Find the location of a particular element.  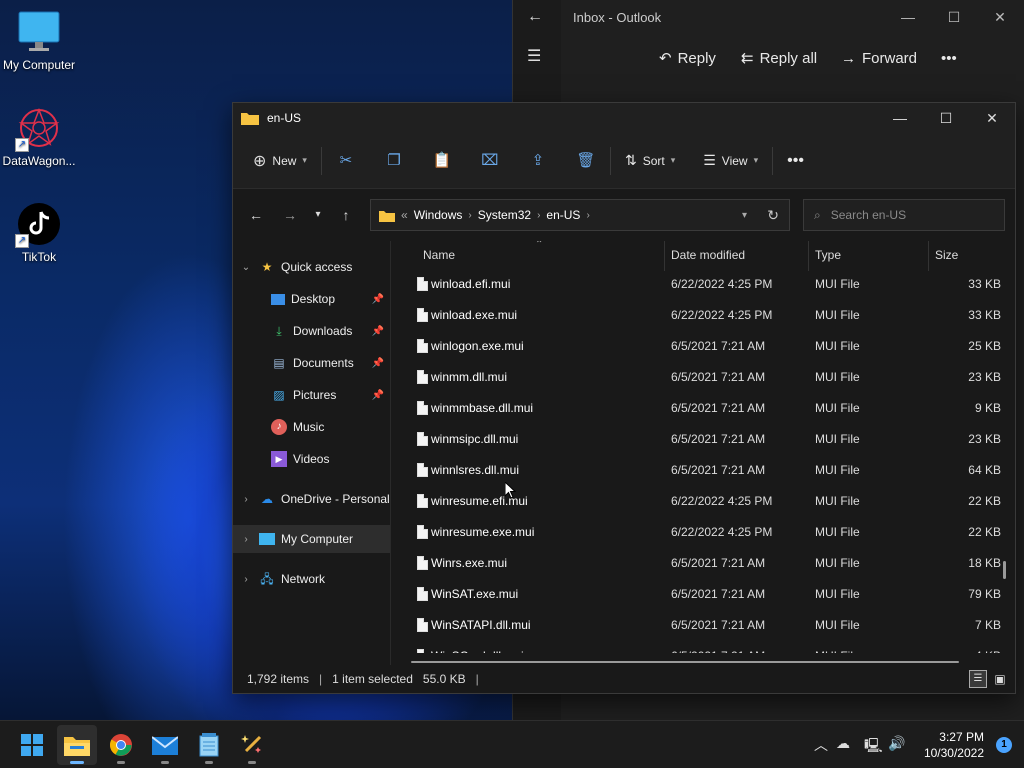

cut-icon: ✂ is located at coordinates (346, 161).